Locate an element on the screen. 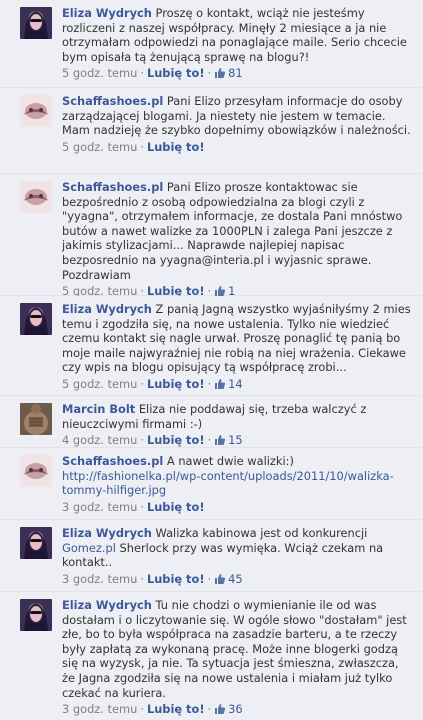 The image size is (423, 720). comment-author: Marcin Bolt is located at coordinates (98, 409).